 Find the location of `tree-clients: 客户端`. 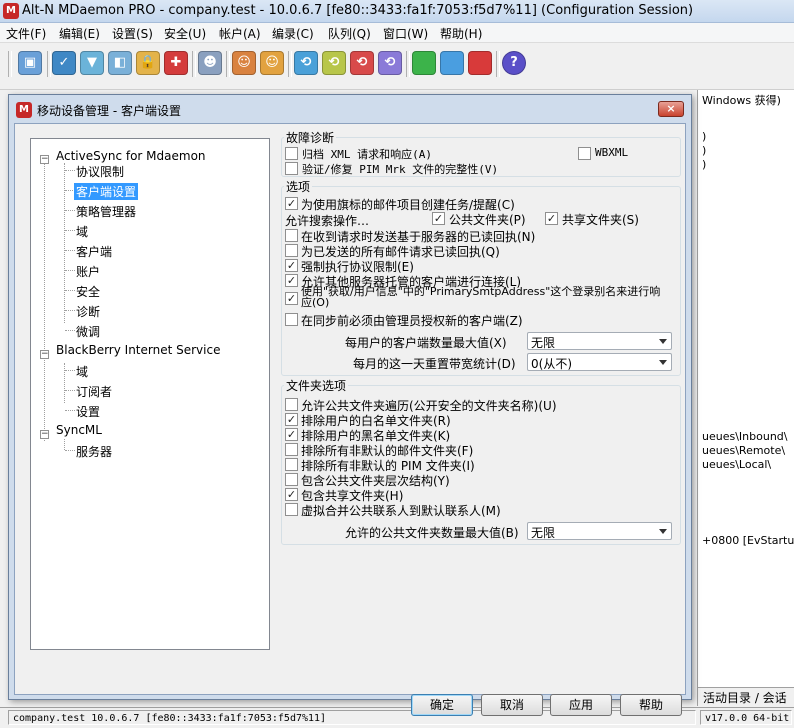

tree-clients: 客户端 is located at coordinates (94, 251).